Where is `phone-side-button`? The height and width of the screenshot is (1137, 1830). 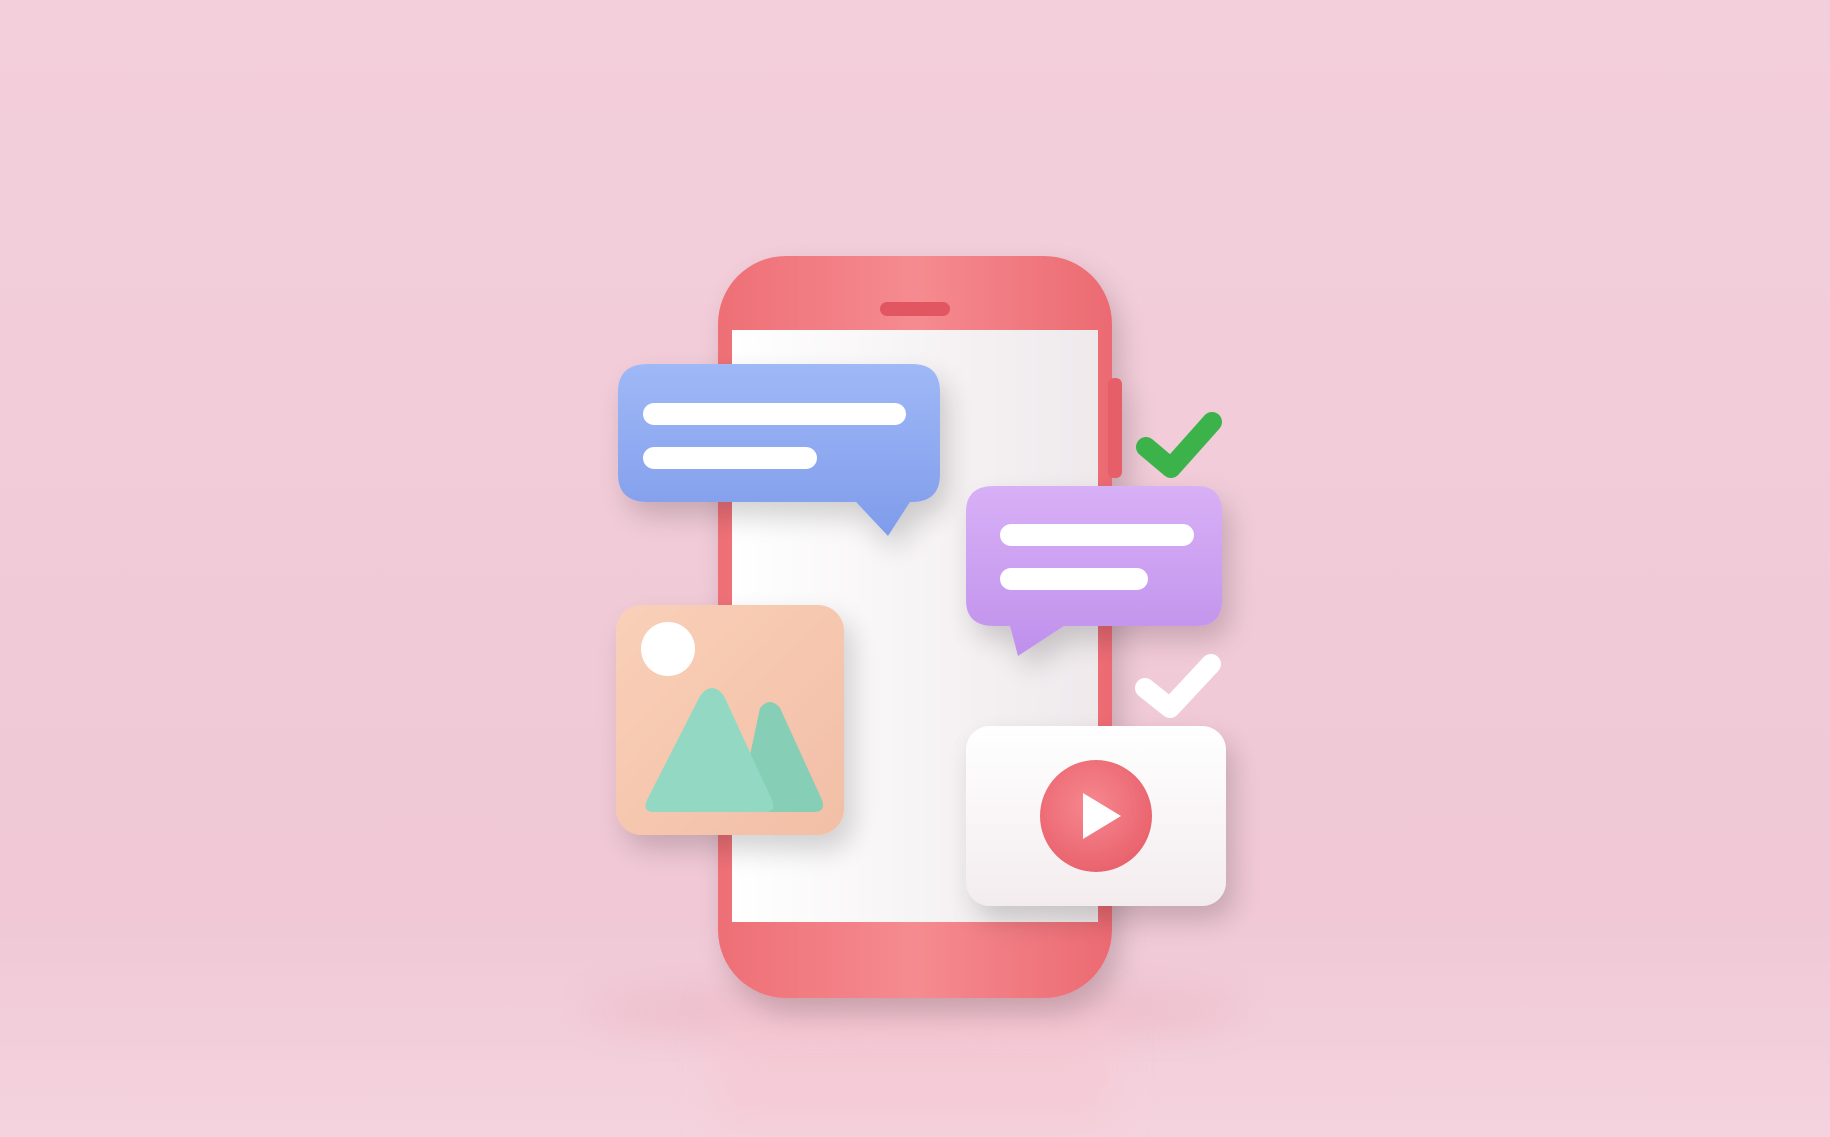 phone-side-button is located at coordinates (1115, 428).